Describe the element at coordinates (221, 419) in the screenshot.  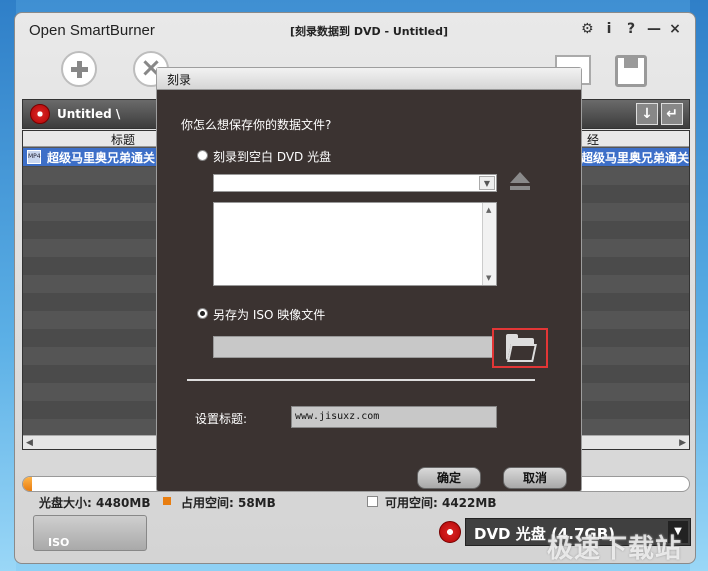
I see `title-label: 设置标题:` at that location.